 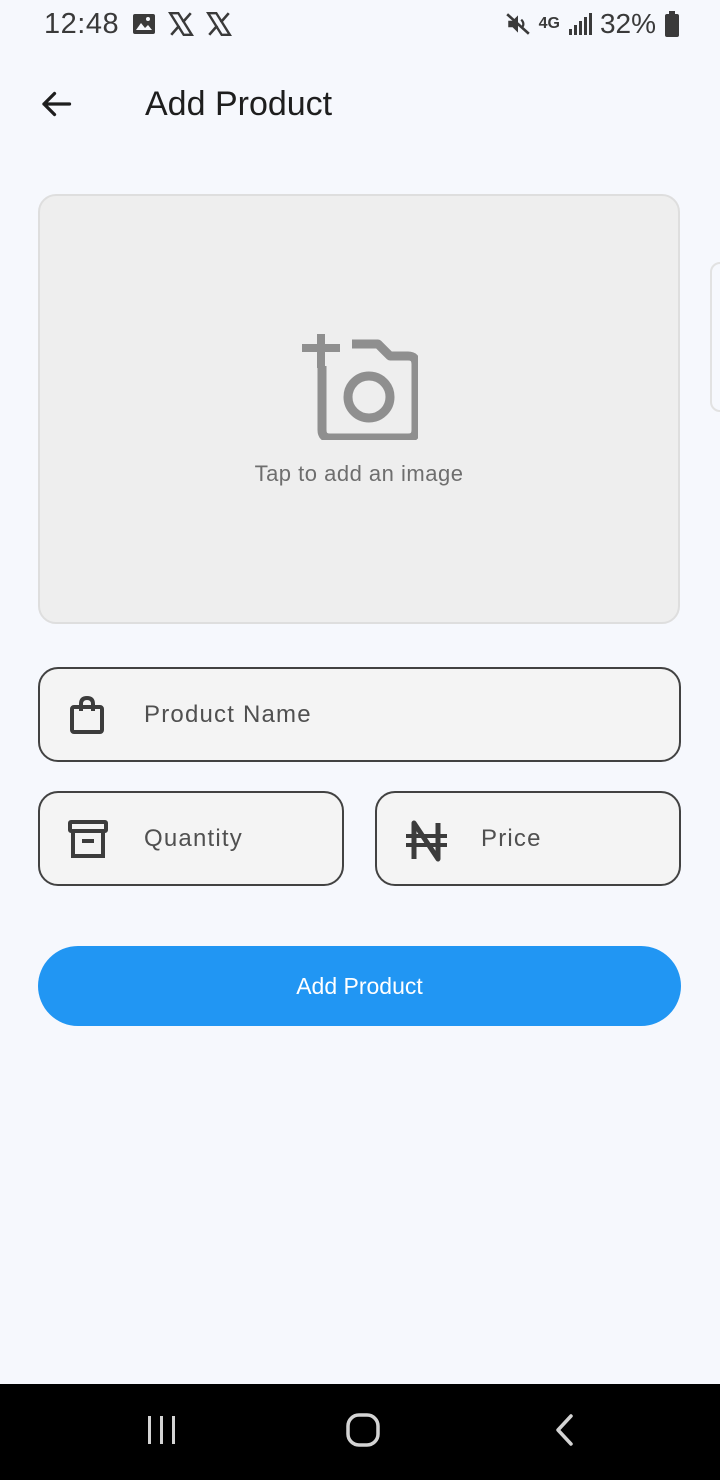 What do you see at coordinates (144, 26) in the screenshot?
I see `gallery-icon` at bounding box center [144, 26].